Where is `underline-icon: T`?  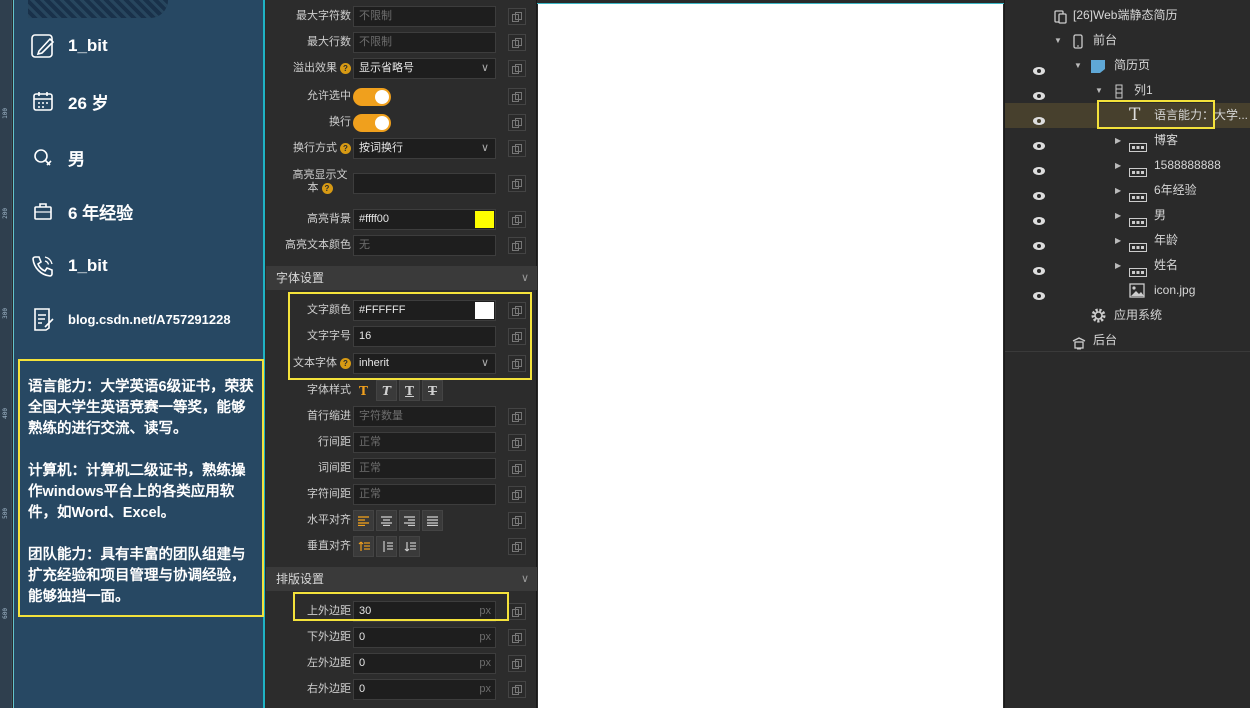
underline-icon: T is located at coordinates (409, 390).